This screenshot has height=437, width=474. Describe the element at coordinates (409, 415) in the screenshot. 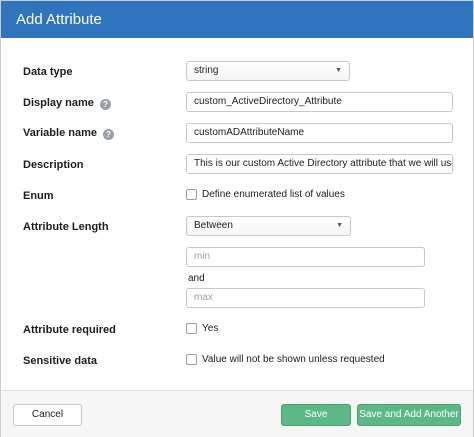

I see `save-and-add-another-button: Save and Add Another` at that location.